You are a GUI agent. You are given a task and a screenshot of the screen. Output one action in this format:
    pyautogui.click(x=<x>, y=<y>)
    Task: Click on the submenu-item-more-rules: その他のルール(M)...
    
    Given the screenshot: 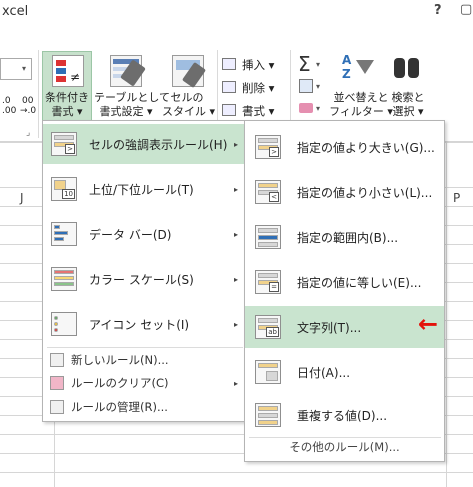 What is the action you would take?
    pyautogui.click(x=344, y=447)
    